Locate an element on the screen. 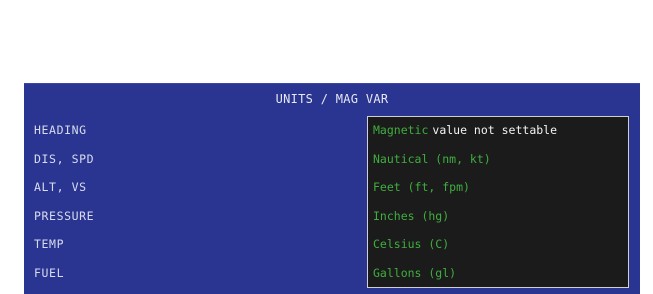 This screenshot has height=294, width=653. heading-not-settable-note: value not settable is located at coordinates (495, 130).